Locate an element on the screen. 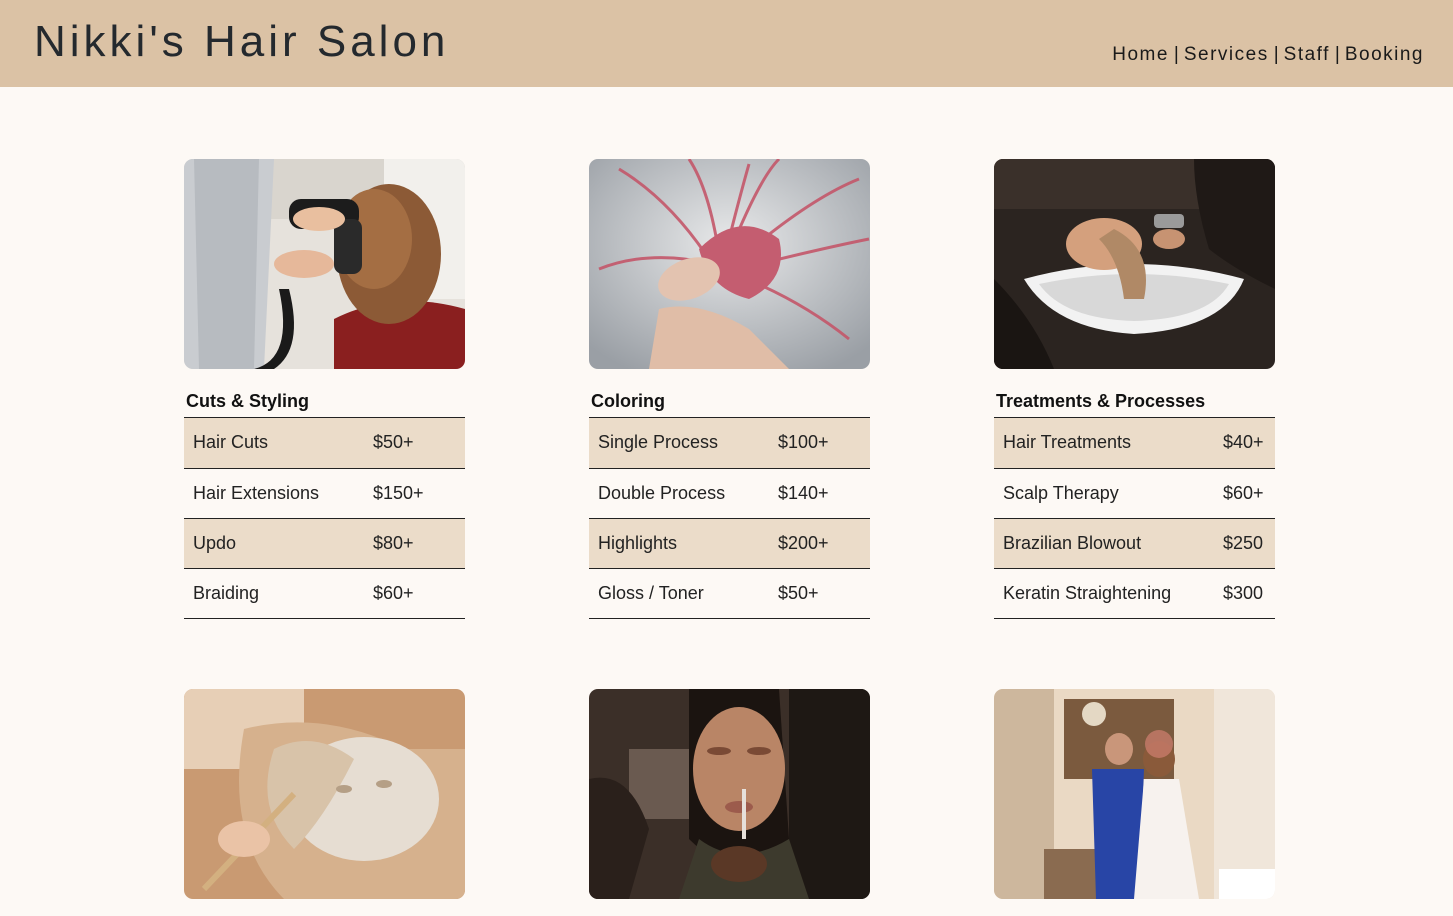 The width and height of the screenshot is (1453, 916). table-row: Scalp Therapy $60+ is located at coordinates (1134, 493).